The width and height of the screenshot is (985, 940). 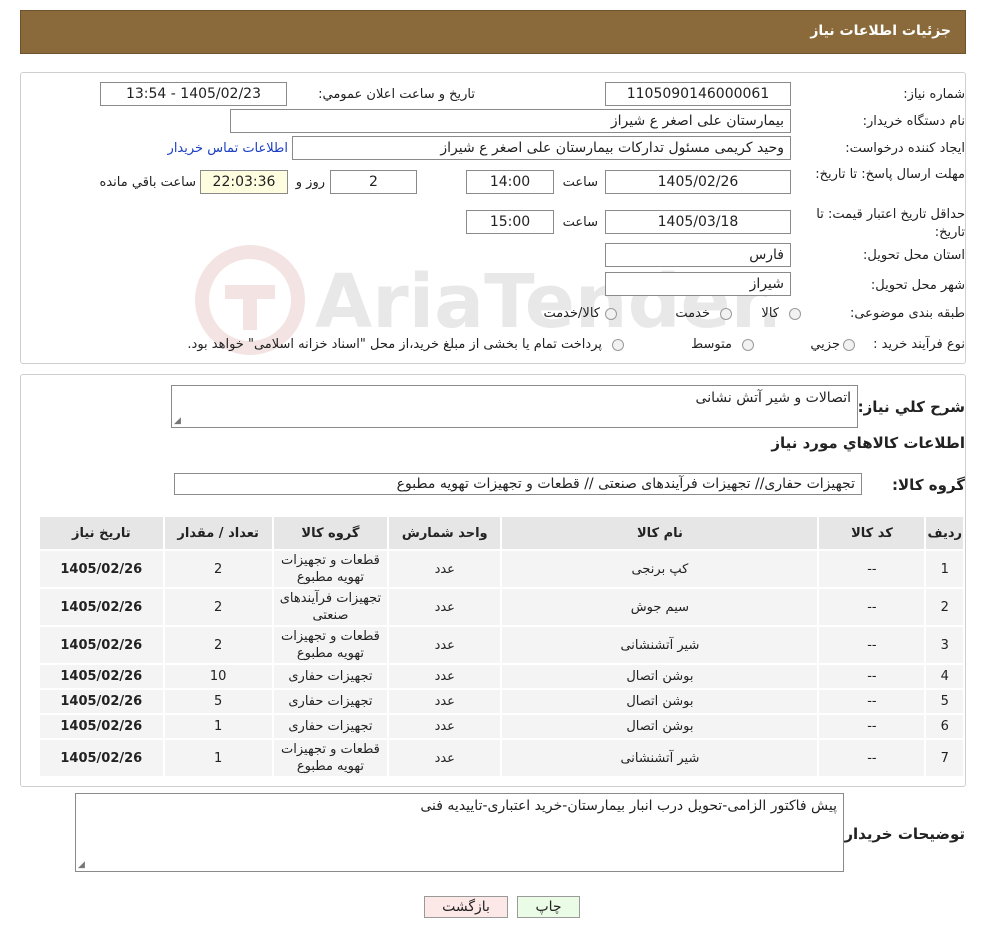 I want to click on cell-name: سیم جوش, so click(x=660, y=607).